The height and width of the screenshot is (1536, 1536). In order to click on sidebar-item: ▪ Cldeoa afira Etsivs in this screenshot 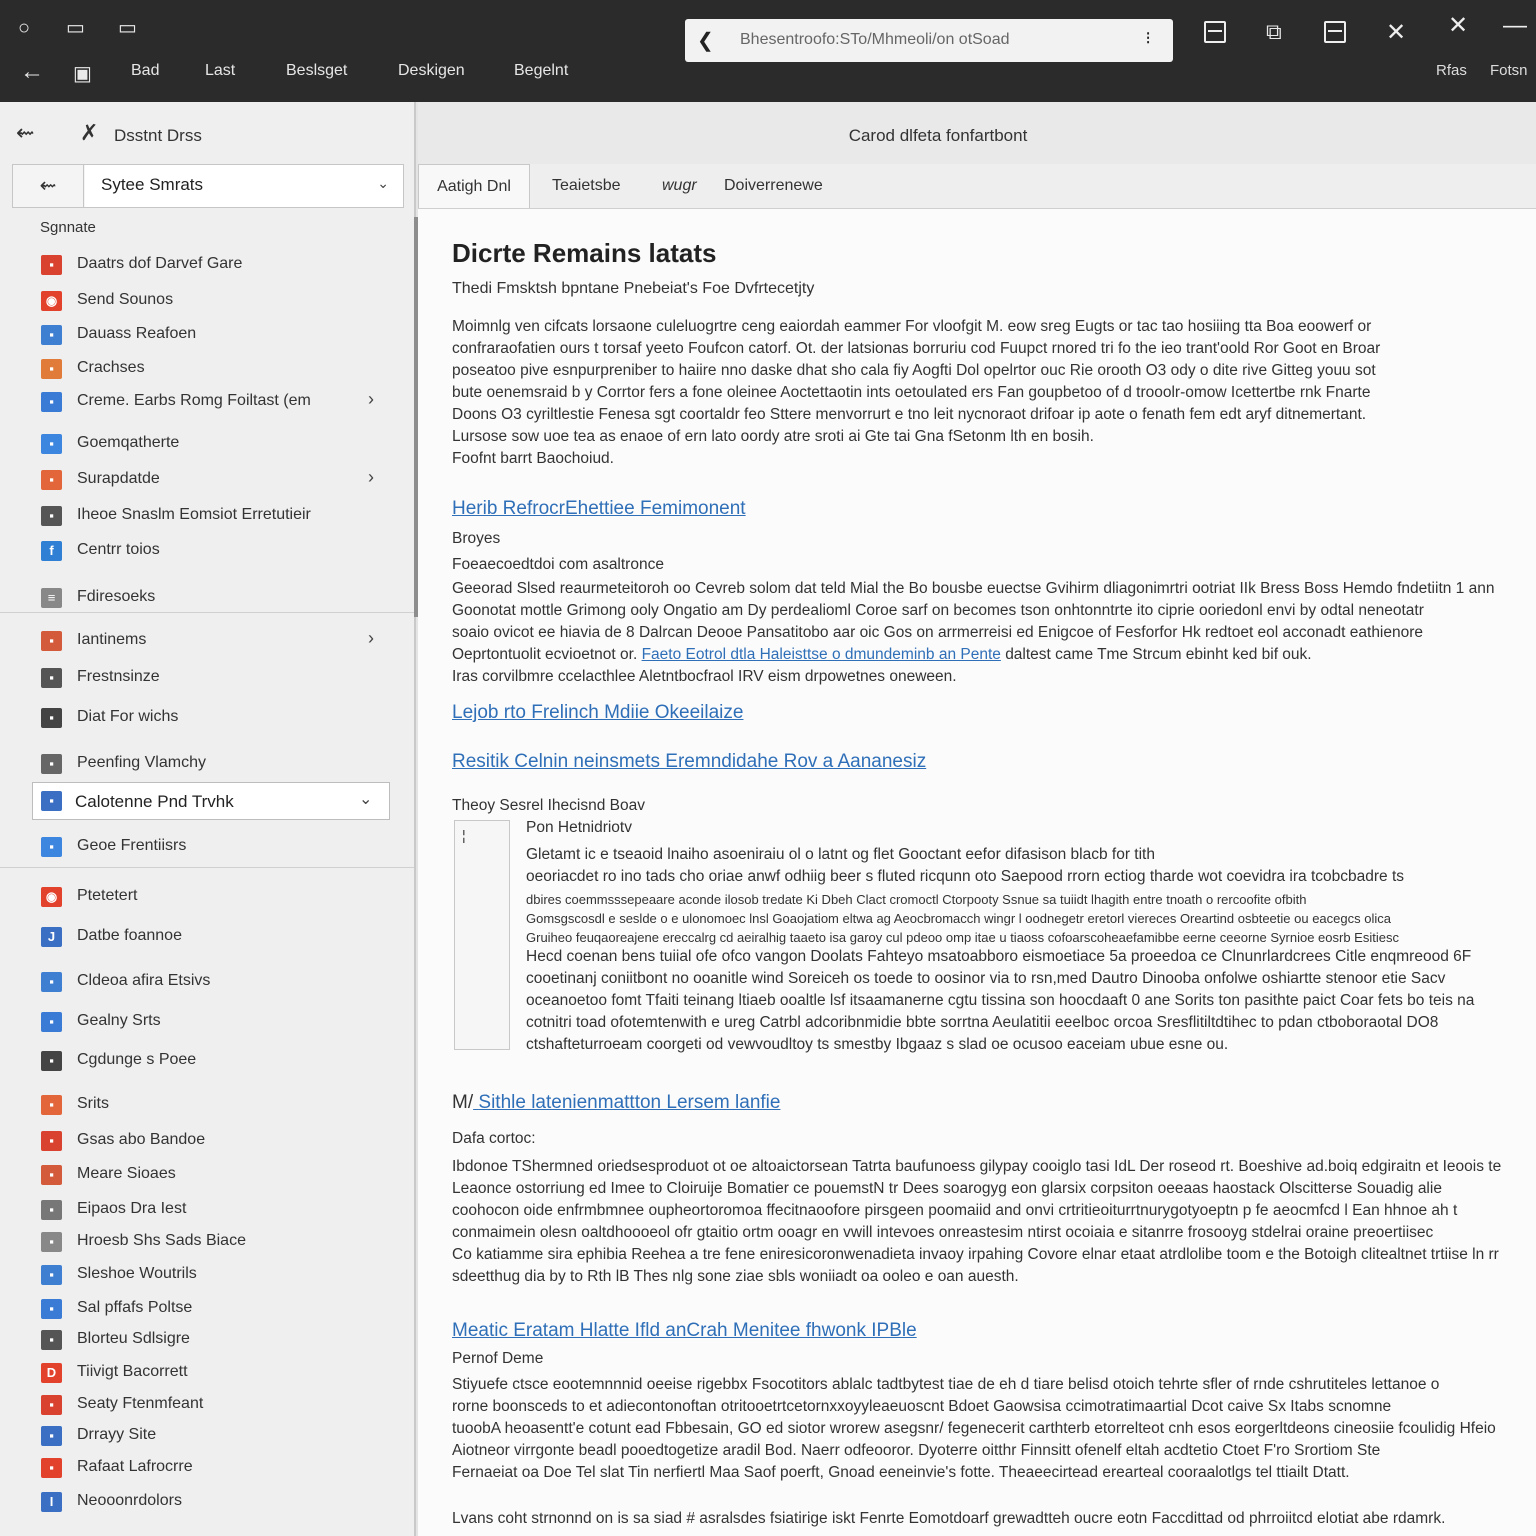, I will do `click(207, 982)`.